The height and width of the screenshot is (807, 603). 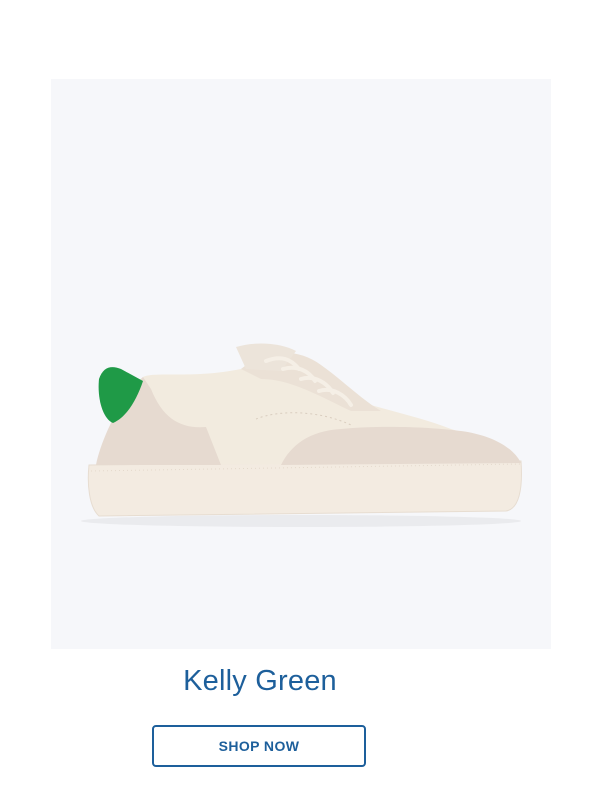 What do you see at coordinates (260, 681) in the screenshot?
I see `product-color-name: Kelly Green` at bounding box center [260, 681].